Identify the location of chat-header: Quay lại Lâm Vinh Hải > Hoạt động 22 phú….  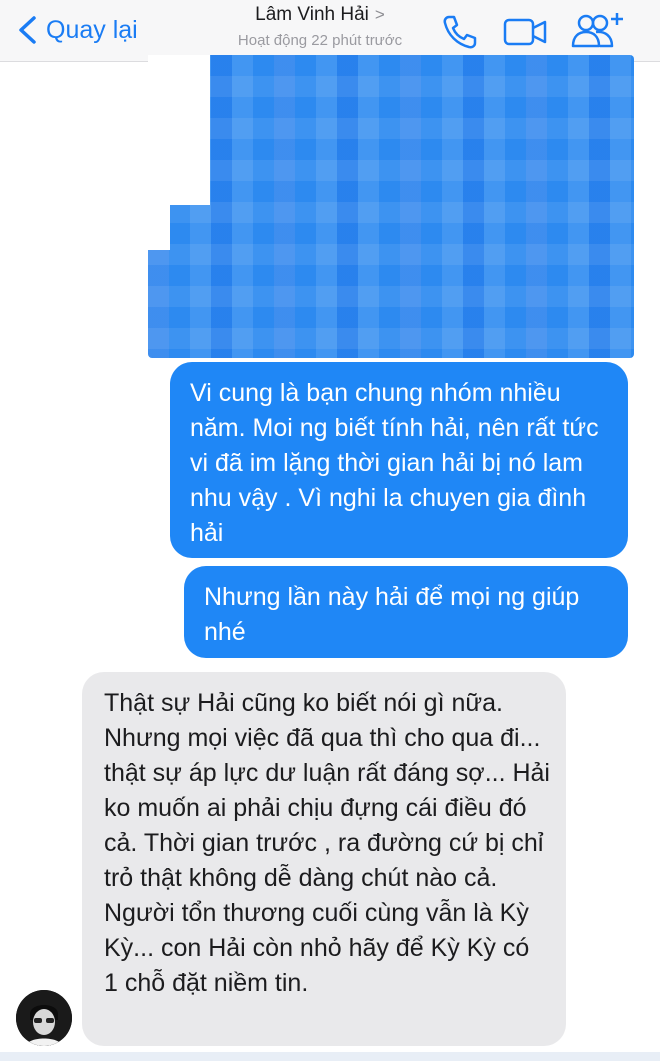
(330, 31).